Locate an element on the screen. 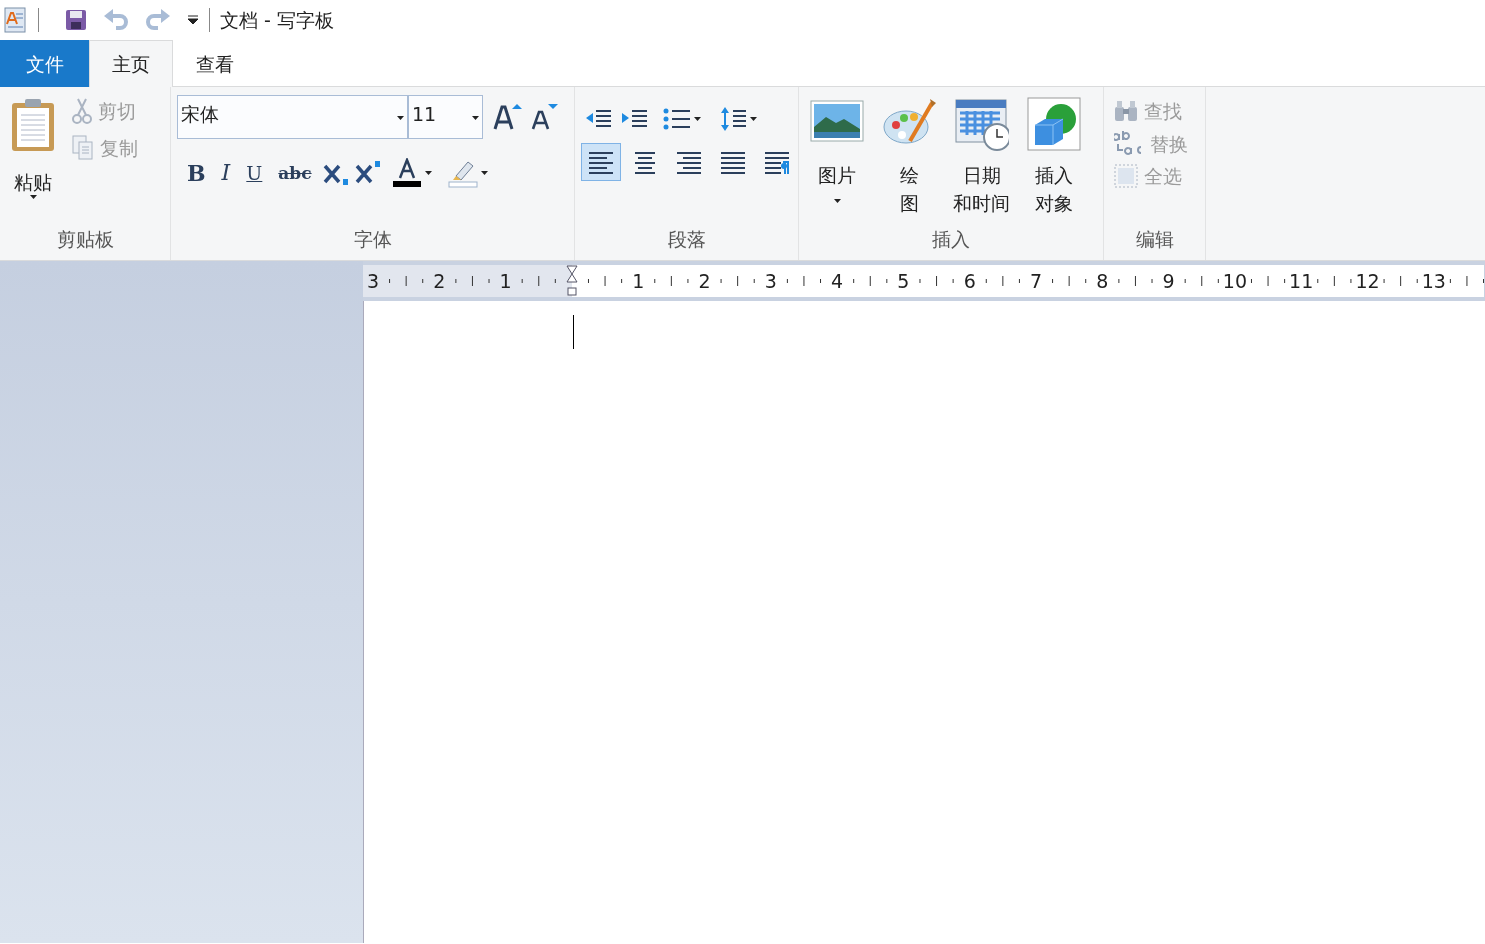 This screenshot has width=1485, height=944. align-left-button is located at coordinates (601, 162).